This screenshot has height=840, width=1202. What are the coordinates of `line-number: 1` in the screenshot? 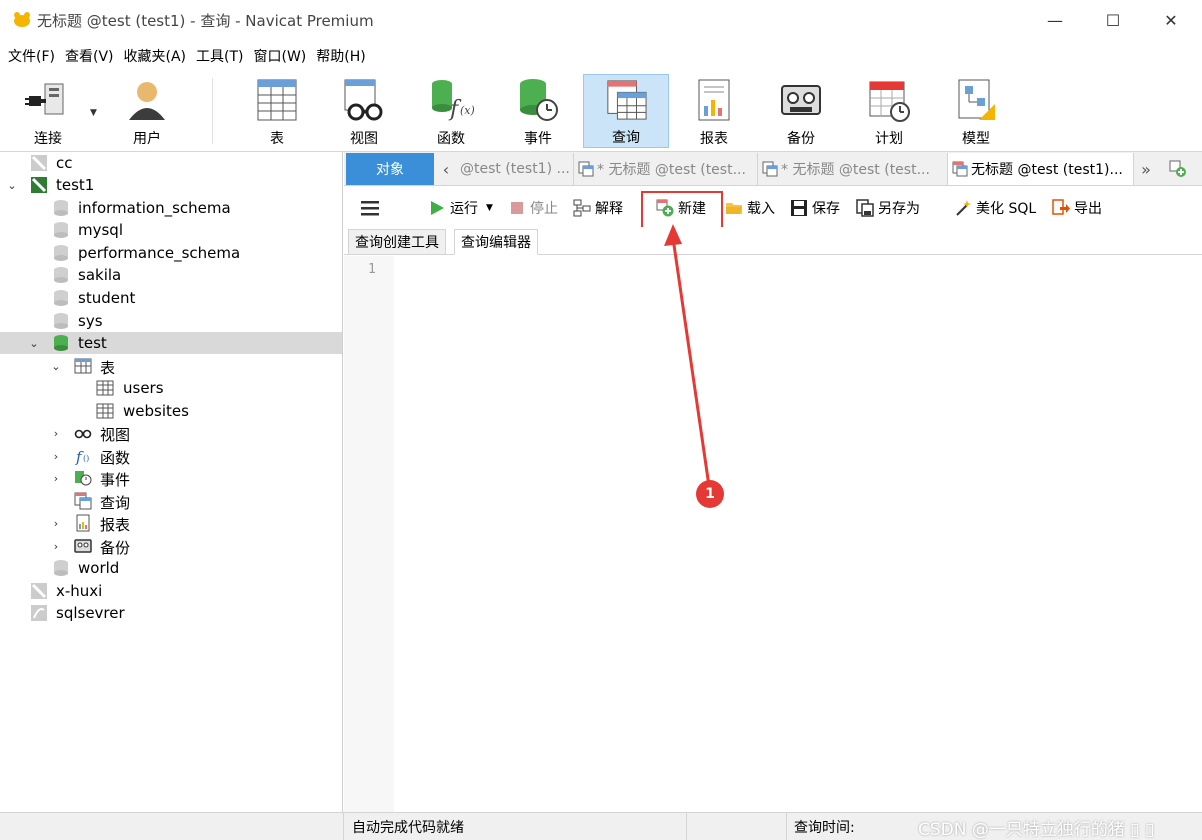 It's located at (372, 269).